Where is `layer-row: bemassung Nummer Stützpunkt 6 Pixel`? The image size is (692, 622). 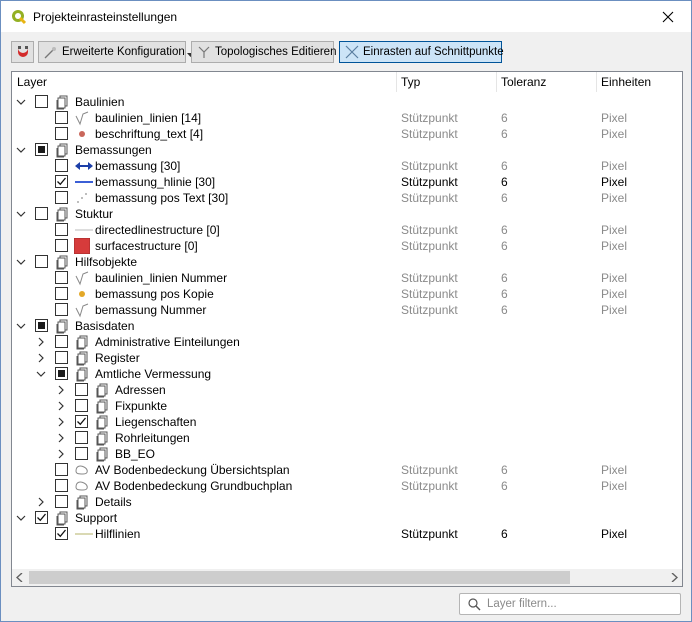 layer-row: bemassung Nummer Stützpunkt 6 Pixel is located at coordinates (347, 310).